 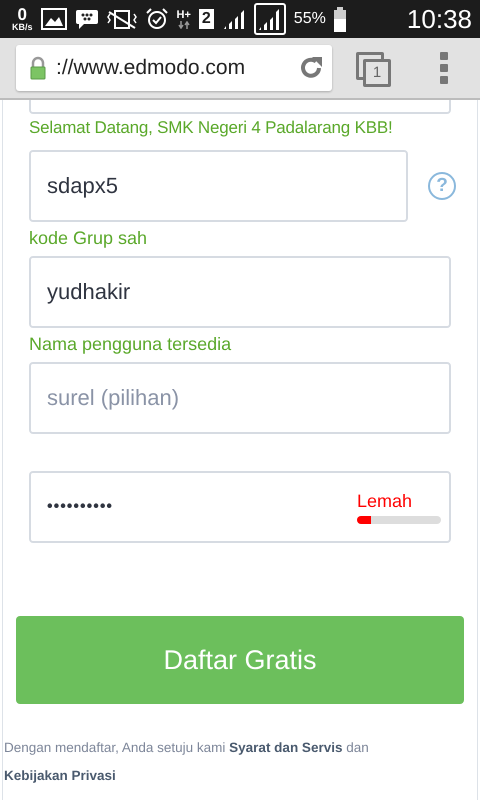 What do you see at coordinates (184, 24) in the screenshot?
I see `data-arrows-icon` at bounding box center [184, 24].